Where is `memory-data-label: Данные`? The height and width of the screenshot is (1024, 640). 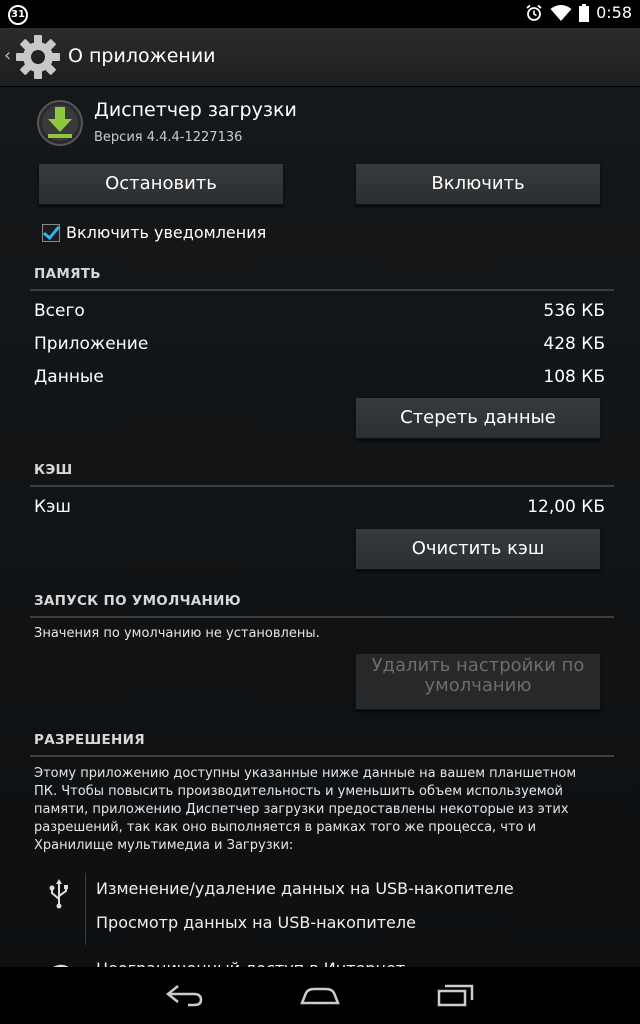 memory-data-label: Данные is located at coordinates (69, 377).